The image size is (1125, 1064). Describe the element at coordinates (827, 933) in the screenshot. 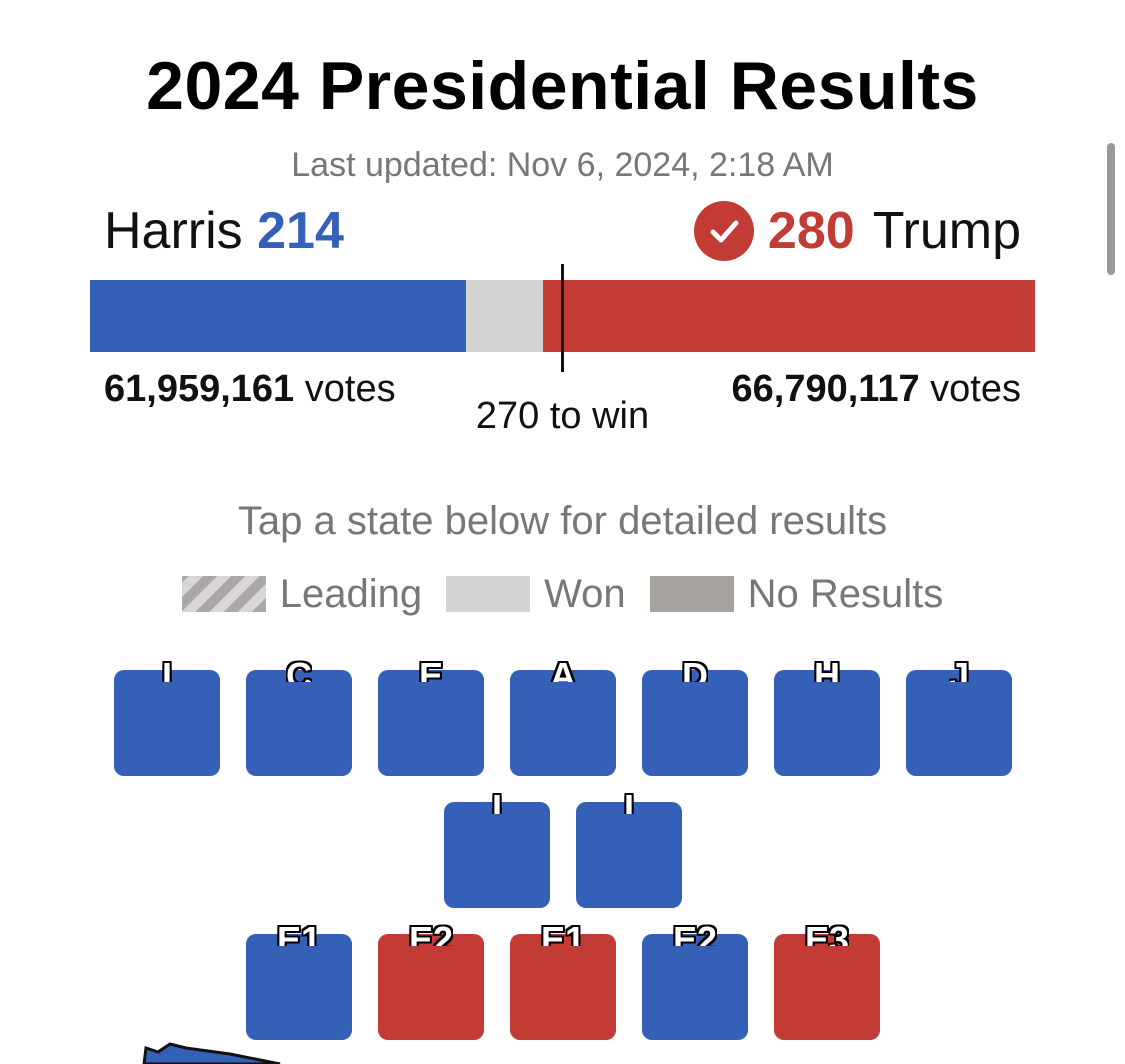

I see `district-tile-label: E3` at that location.